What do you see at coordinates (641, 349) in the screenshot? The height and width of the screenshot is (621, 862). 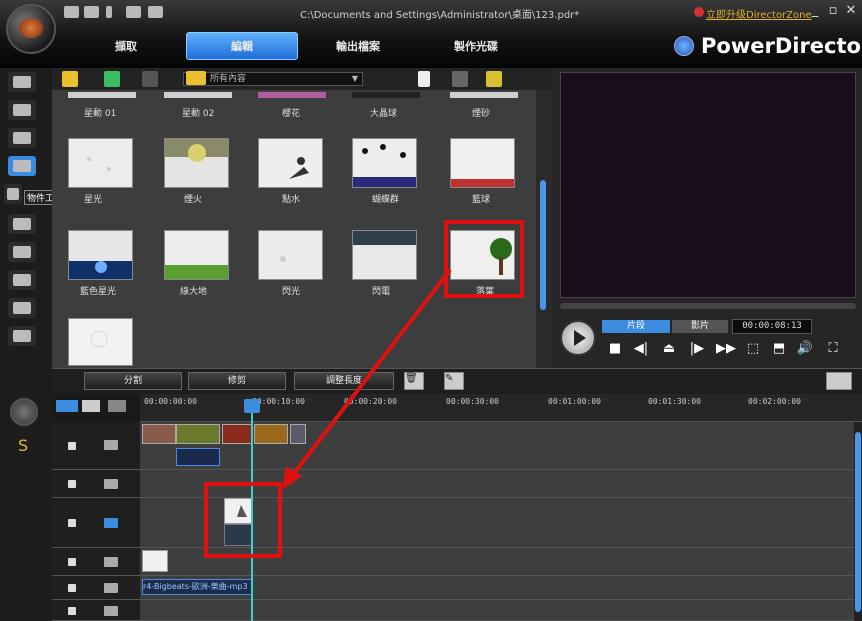 I see `previous-frame-button: ◀|` at bounding box center [641, 349].